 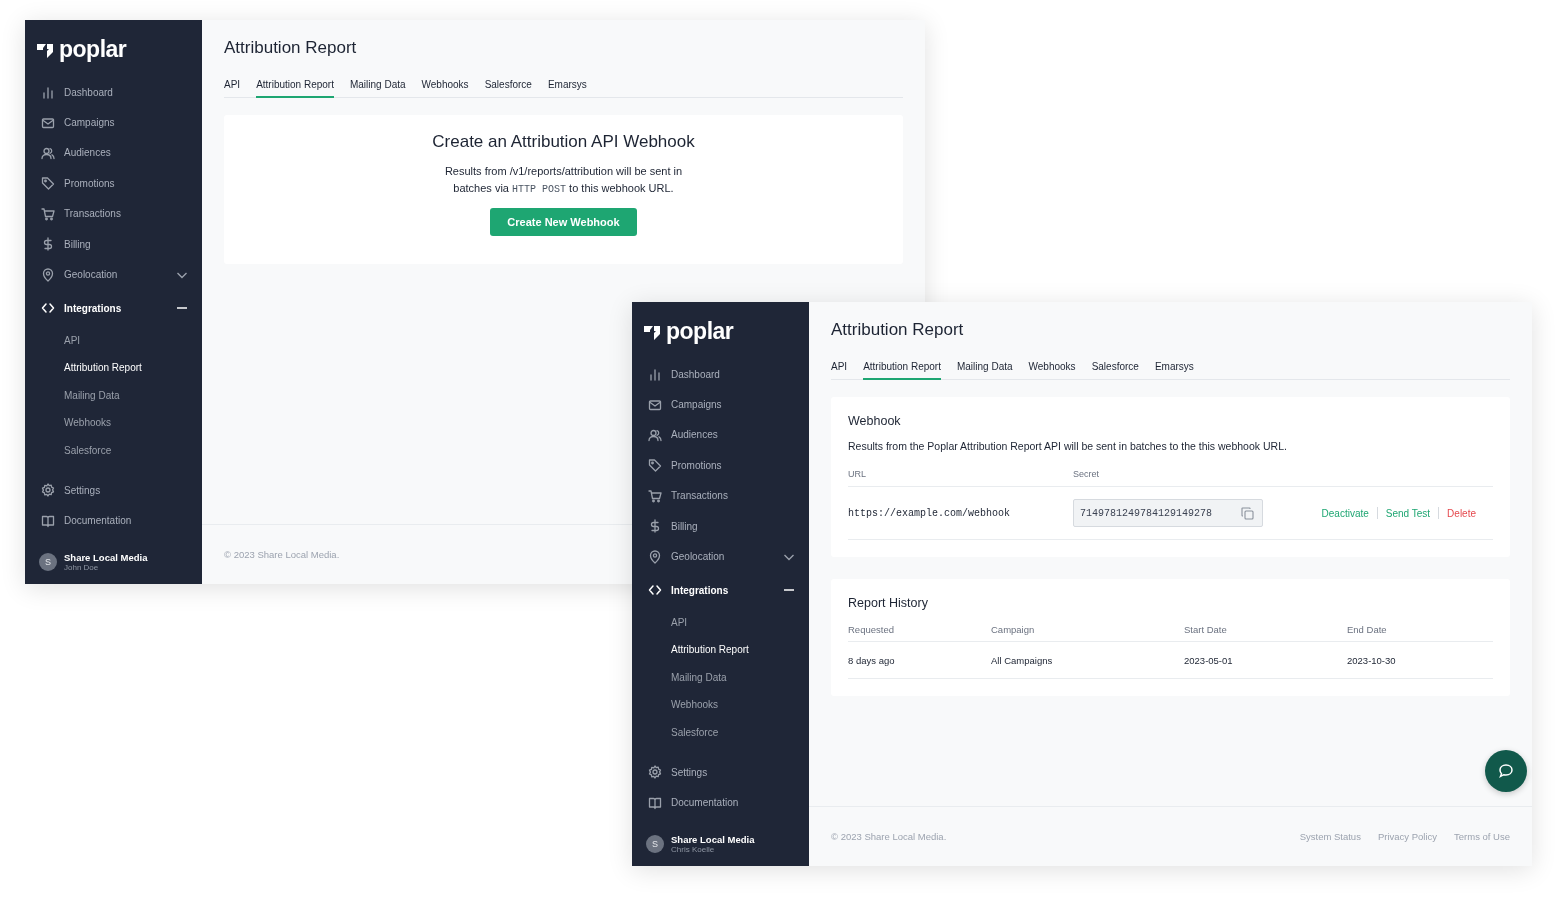 I want to click on chat-button, so click(x=1506, y=771).